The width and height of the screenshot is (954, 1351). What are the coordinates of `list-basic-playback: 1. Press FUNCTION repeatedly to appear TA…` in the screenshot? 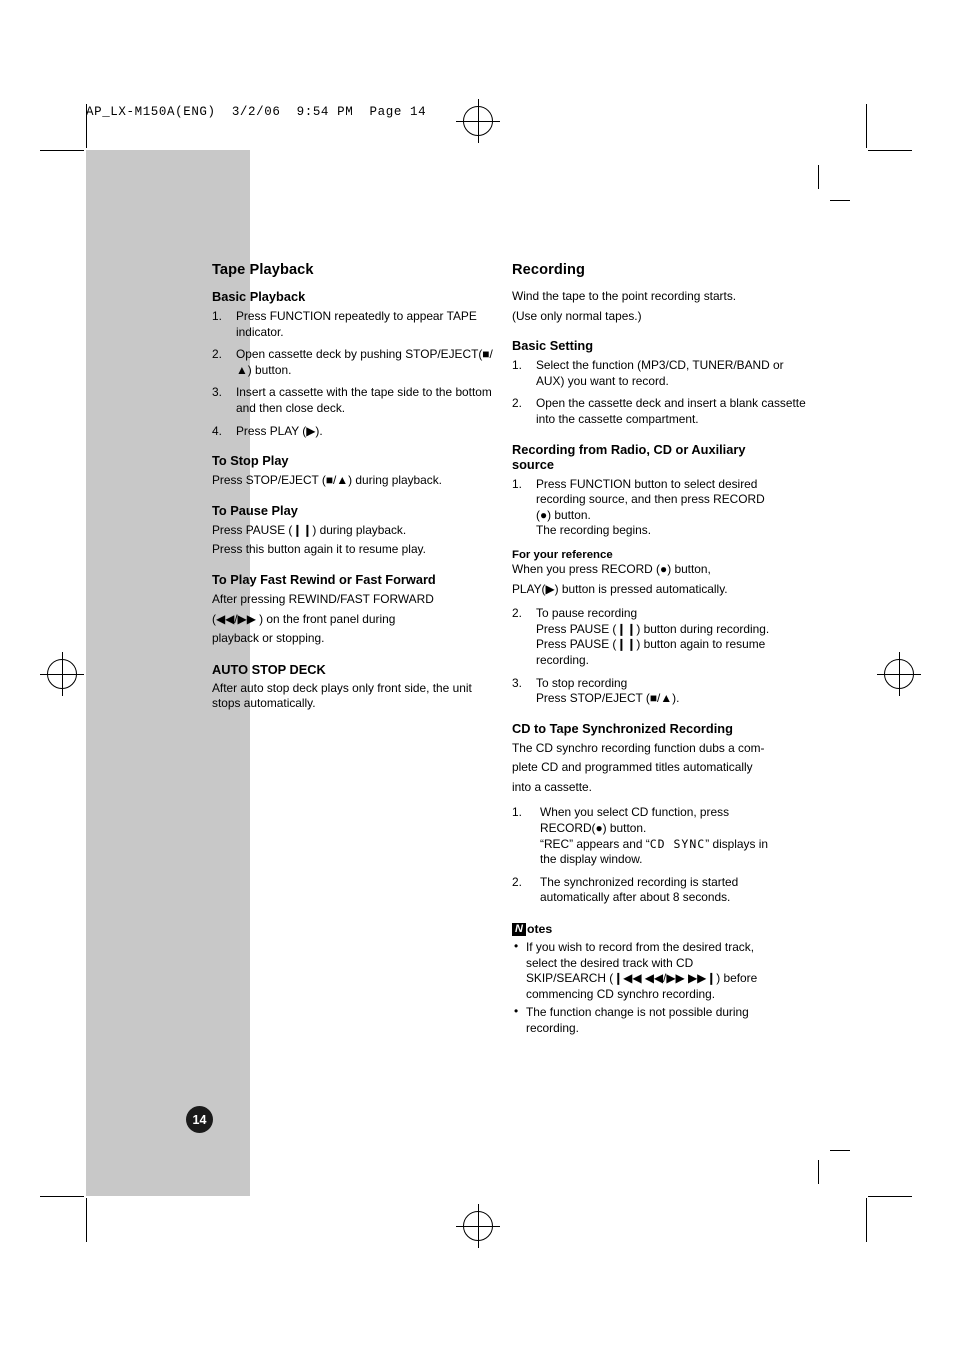 It's located at (357, 374).